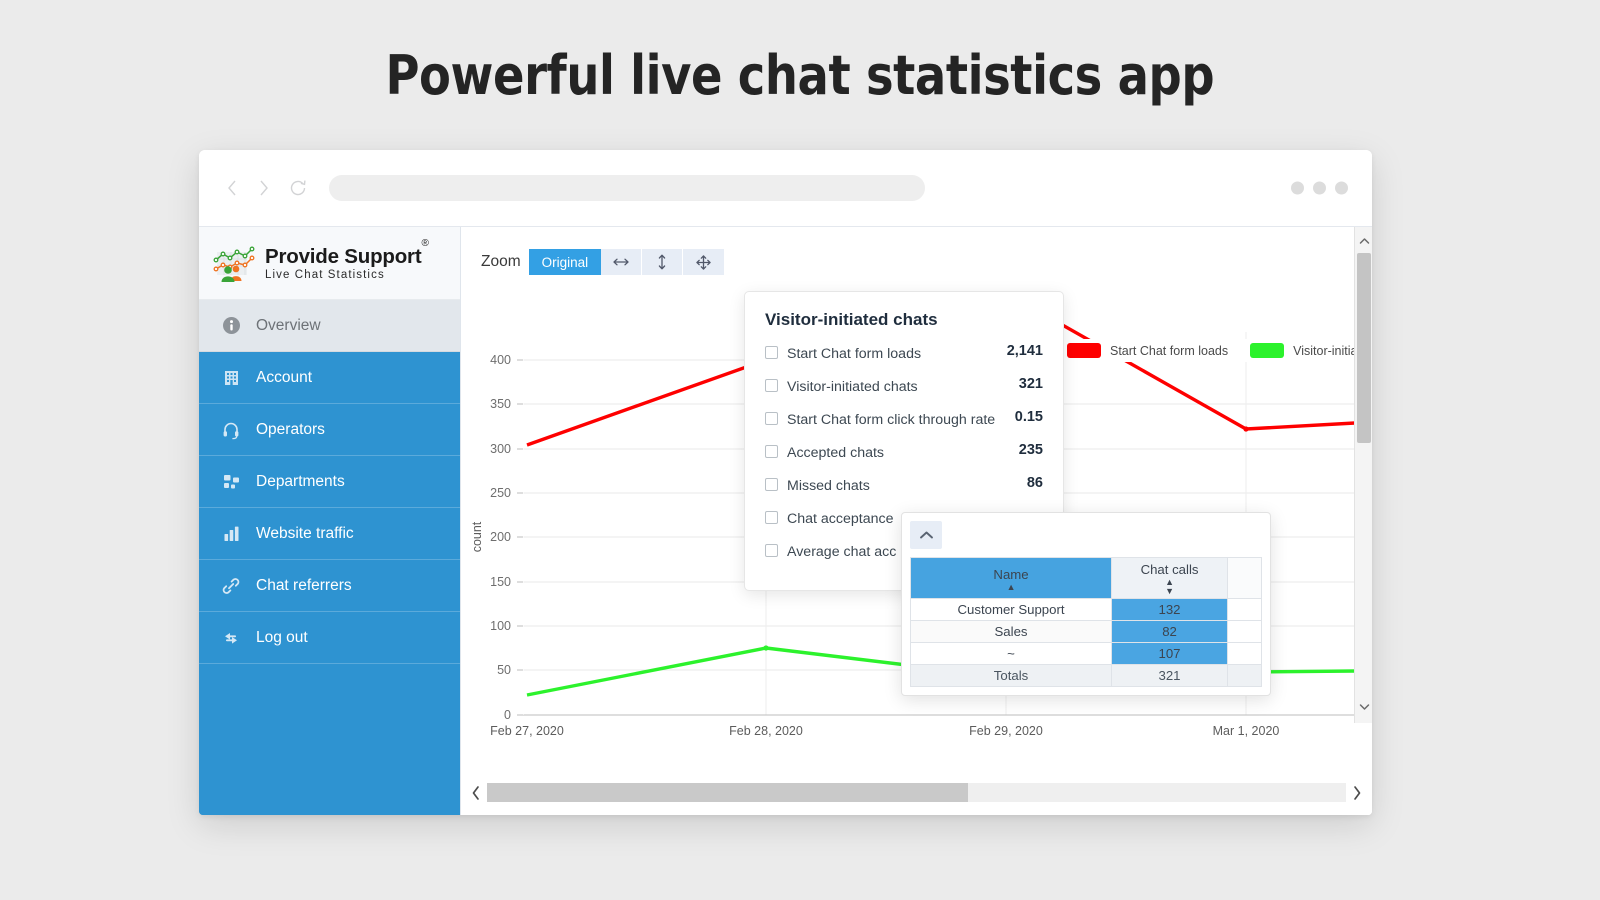  Describe the element at coordinates (329, 638) in the screenshot. I see `sidebar-item-log-out: Log out` at that location.